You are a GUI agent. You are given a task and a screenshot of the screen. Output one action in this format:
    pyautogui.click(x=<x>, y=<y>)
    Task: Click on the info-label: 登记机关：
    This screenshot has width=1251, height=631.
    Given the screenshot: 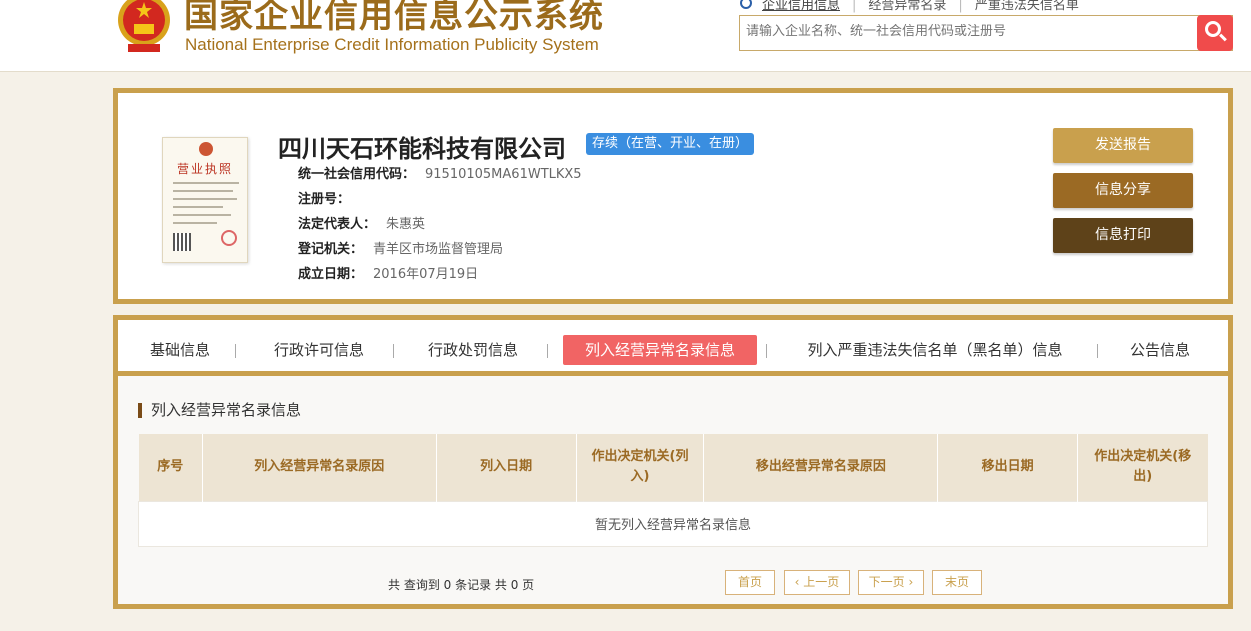 What is the action you would take?
    pyautogui.click(x=331, y=249)
    